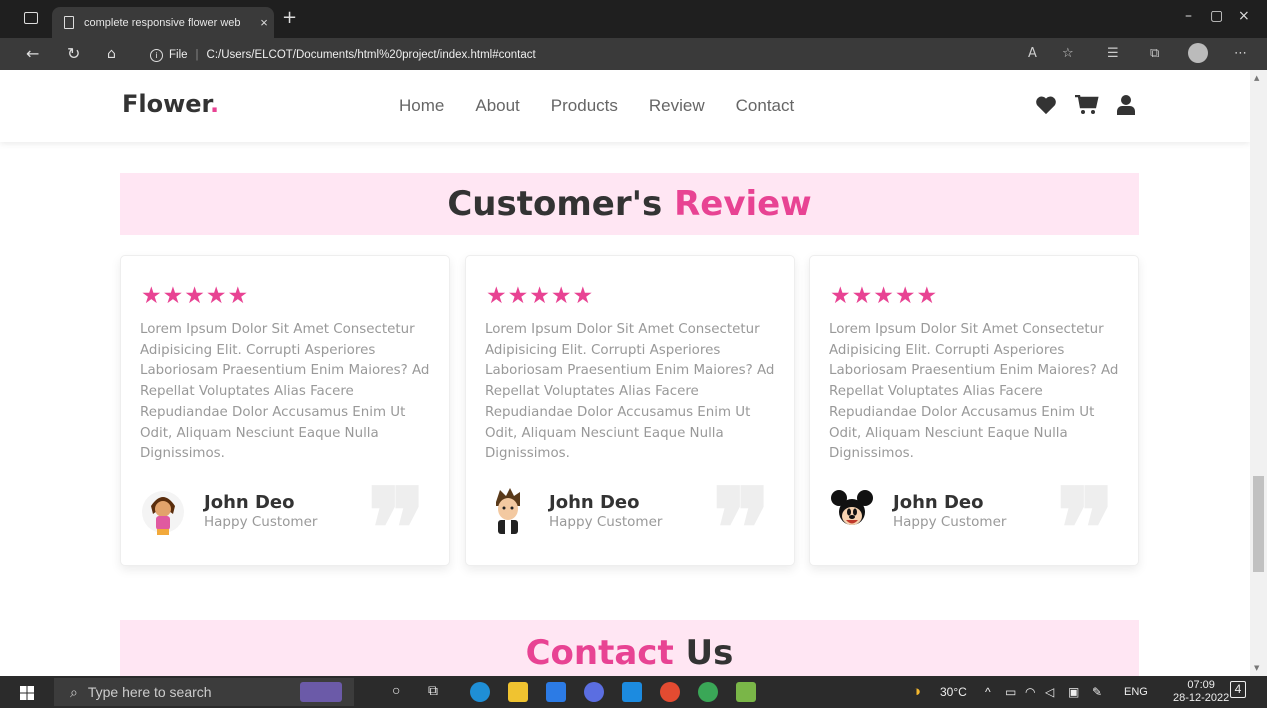  What do you see at coordinates (178, 55) in the screenshot?
I see `url-scheme-label: File` at bounding box center [178, 55].